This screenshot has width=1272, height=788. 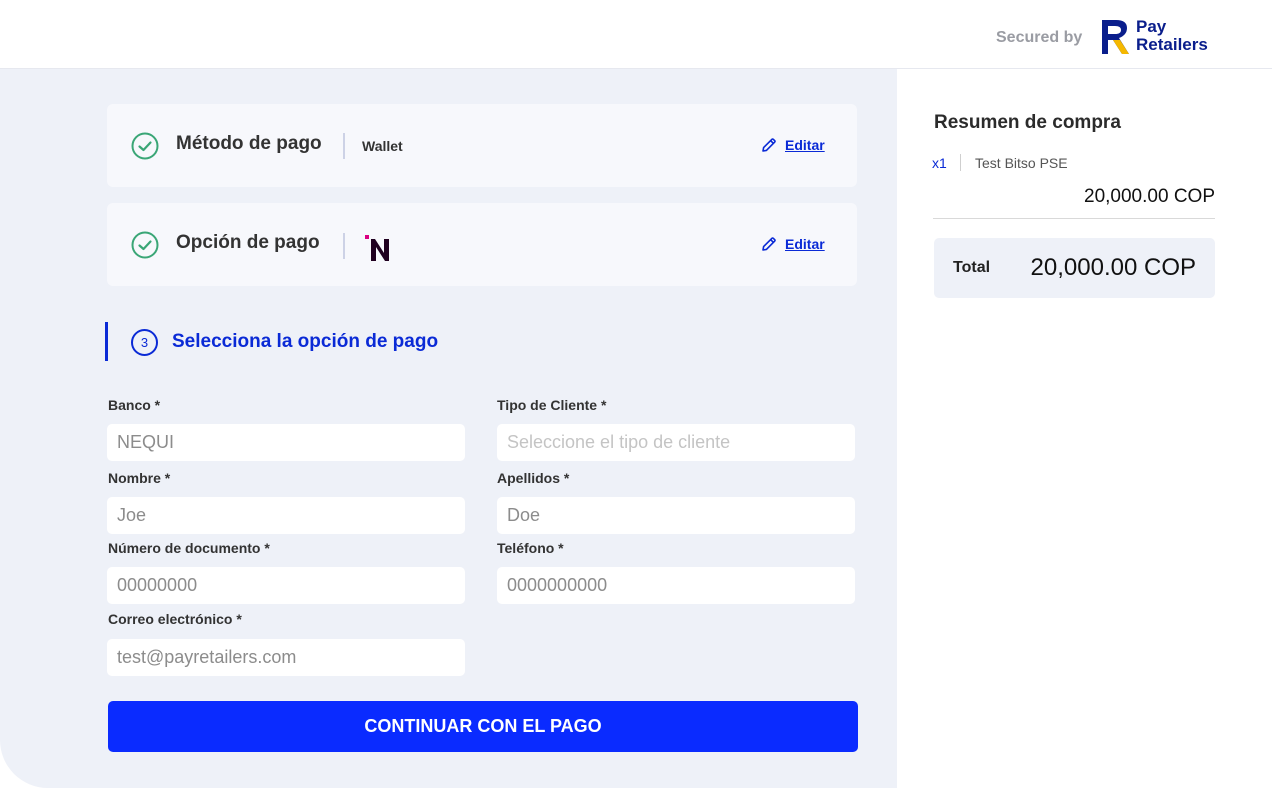 What do you see at coordinates (1115, 37) in the screenshot?
I see `payretailers-mark-icon` at bounding box center [1115, 37].